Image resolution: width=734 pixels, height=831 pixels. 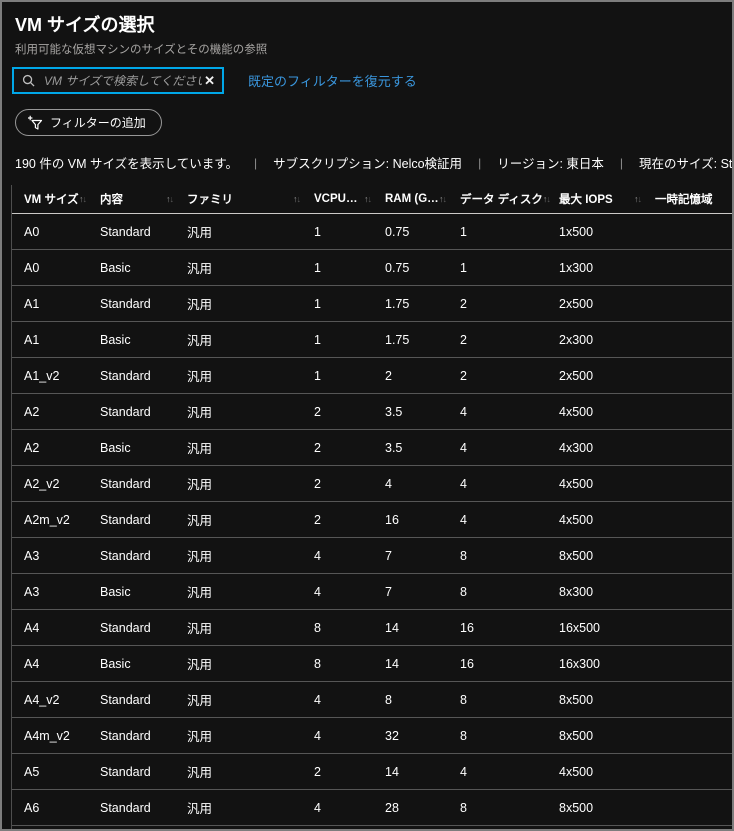 I want to click on column-header-data_disks: データ ディスク ↑↓, so click(x=509, y=199).